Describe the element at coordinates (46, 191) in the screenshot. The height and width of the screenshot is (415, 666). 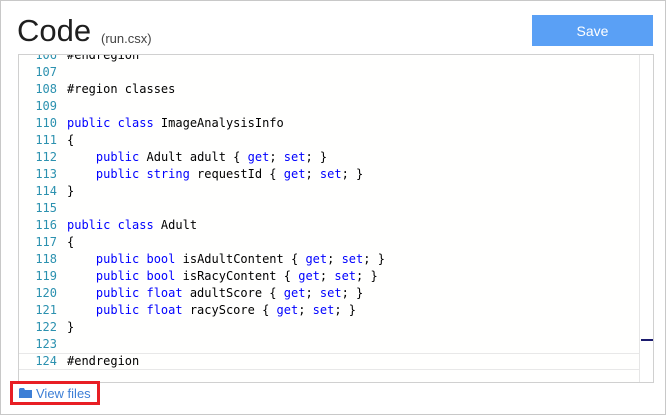
I see `line-number: 114` at that location.